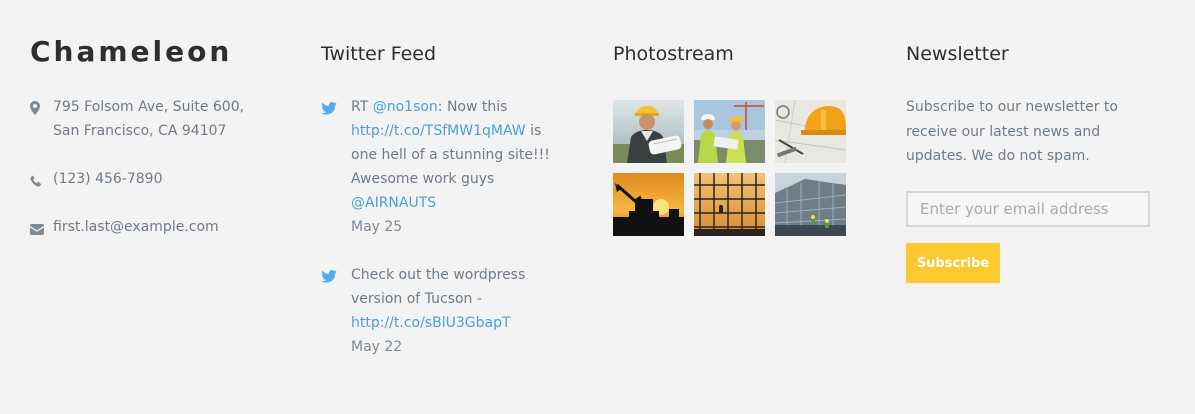 This screenshot has height=414, width=1195. Describe the element at coordinates (438, 131) in the screenshot. I see `tweet-url-link: http://t.co/TSfMW1qMAW` at that location.